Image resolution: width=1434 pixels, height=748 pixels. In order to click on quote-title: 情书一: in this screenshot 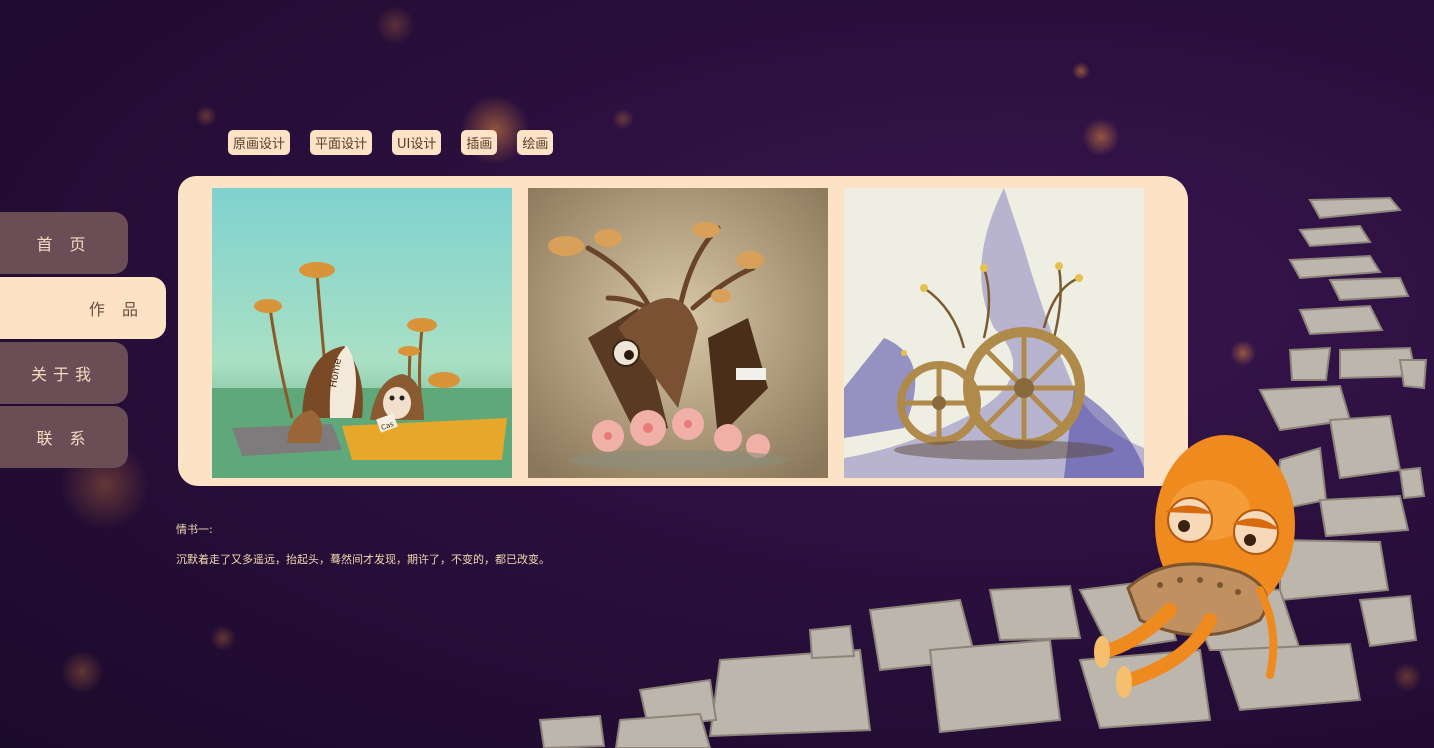, I will do `click(194, 529)`.